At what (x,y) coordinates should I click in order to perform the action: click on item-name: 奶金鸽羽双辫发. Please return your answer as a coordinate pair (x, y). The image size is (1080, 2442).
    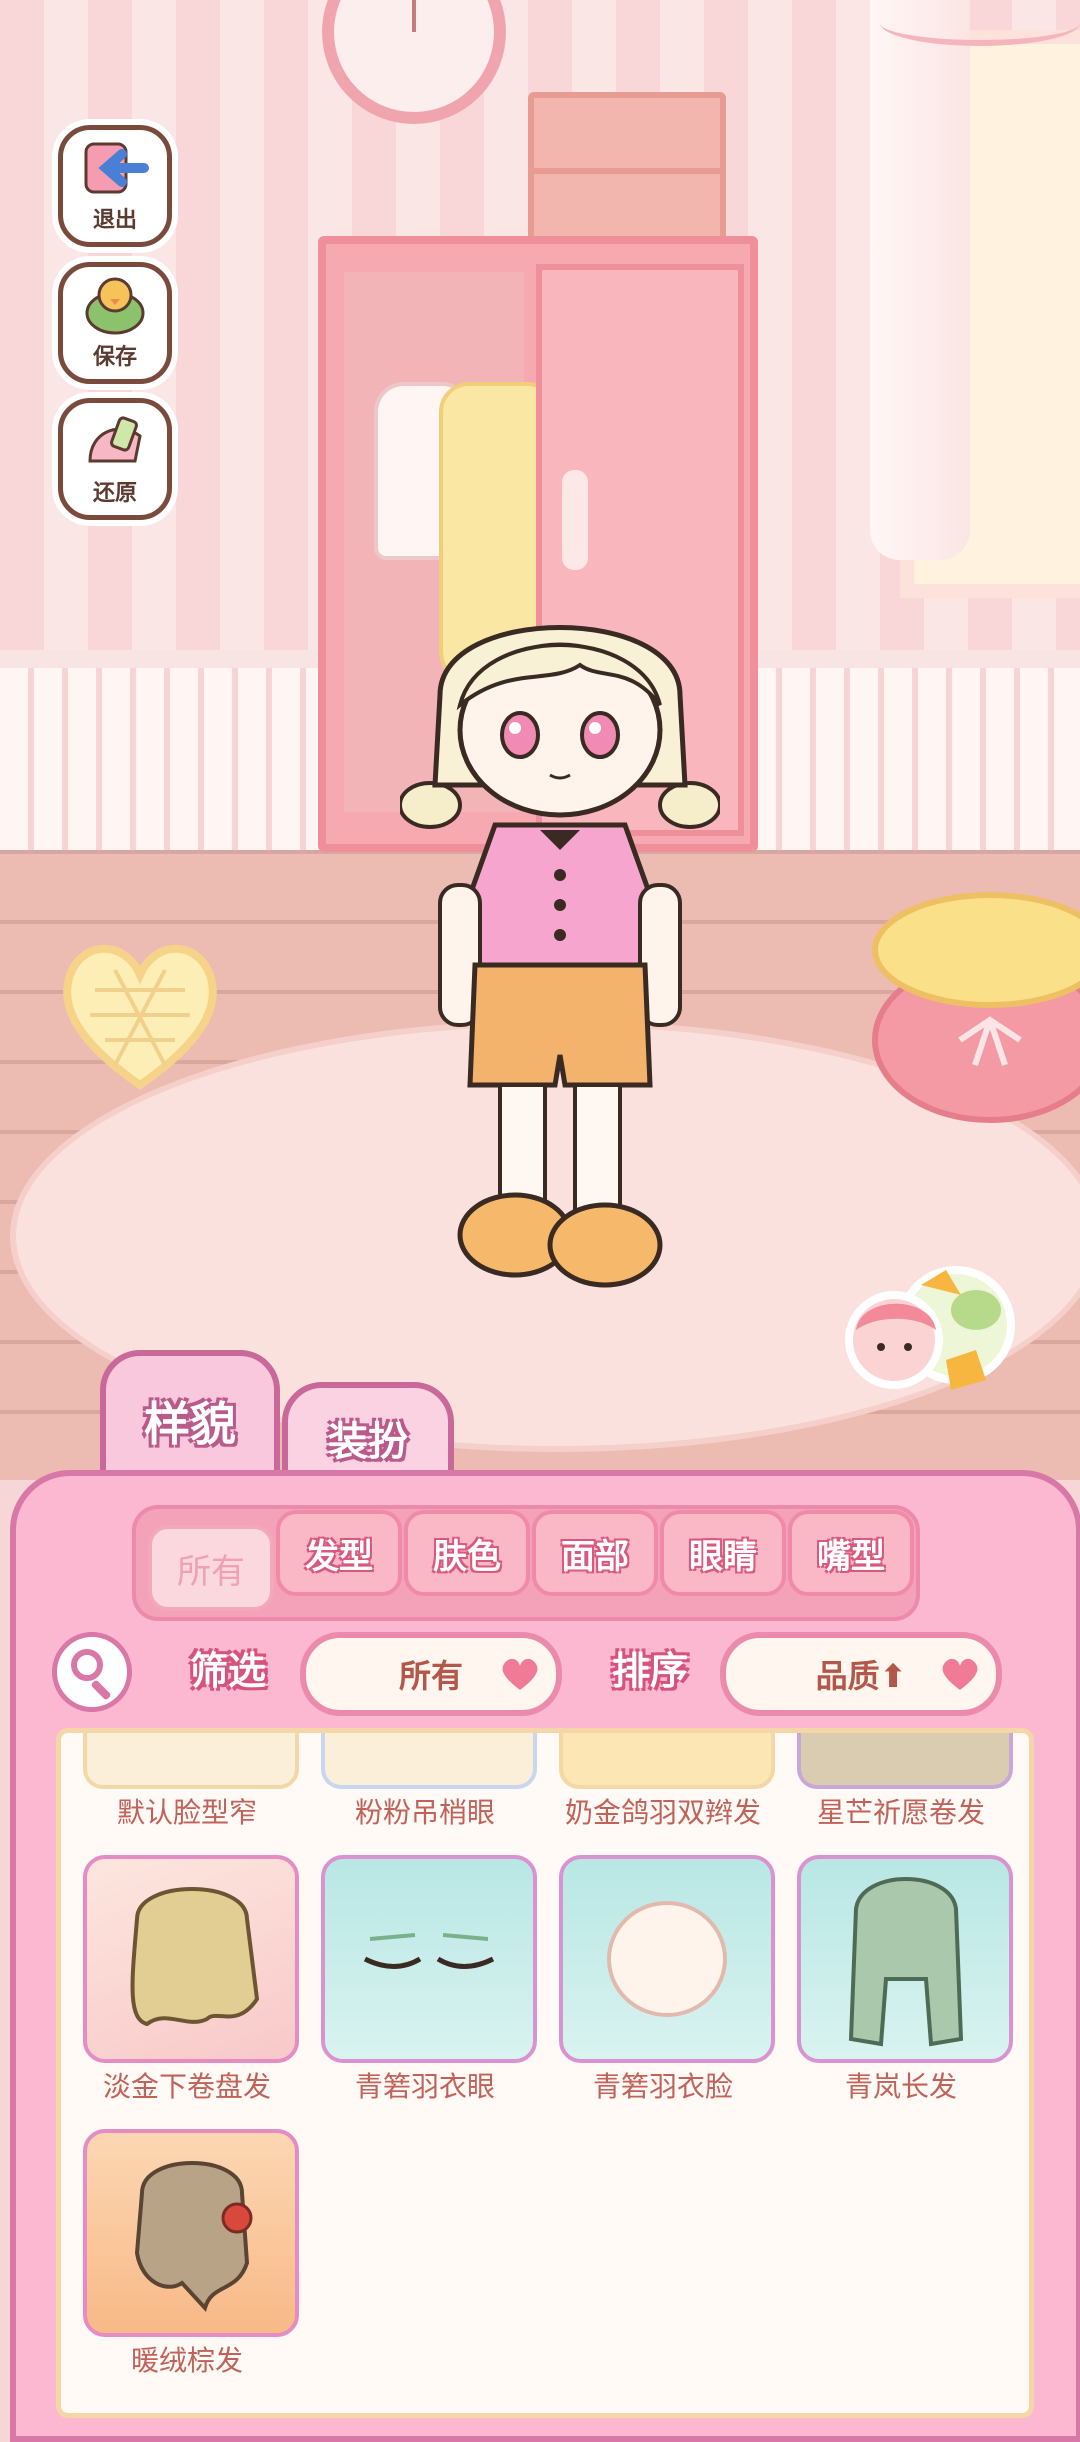
    Looking at the image, I should click on (662, 1812).